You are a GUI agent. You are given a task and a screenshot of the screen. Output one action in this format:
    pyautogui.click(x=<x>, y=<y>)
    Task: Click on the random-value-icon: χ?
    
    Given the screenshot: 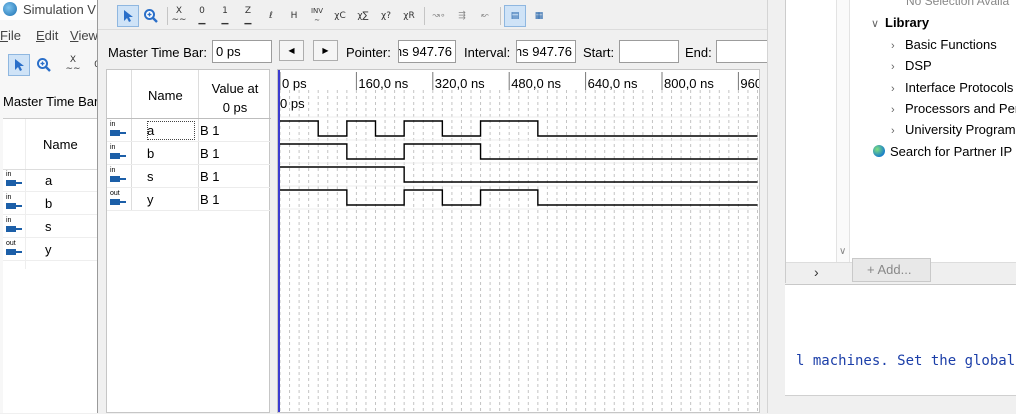 What is the action you would take?
    pyautogui.click(x=386, y=16)
    